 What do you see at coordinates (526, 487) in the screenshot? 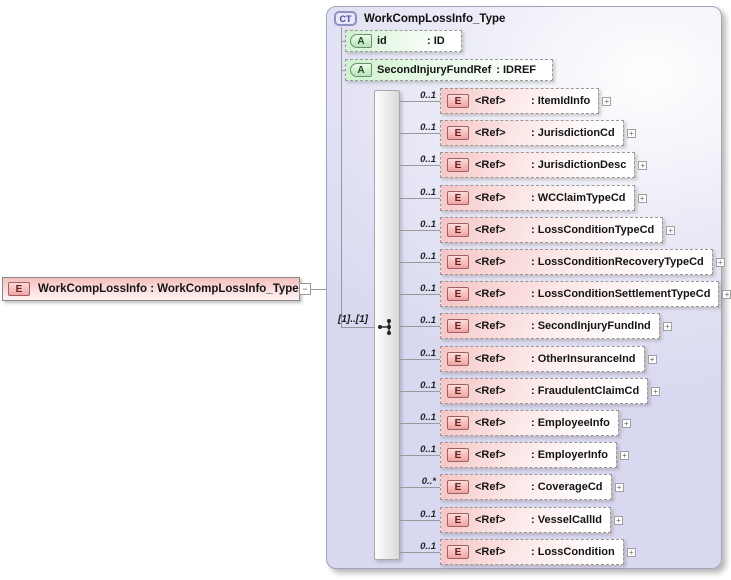
I see `element-ref-box: E <Ref> : CoverageCd` at bounding box center [526, 487].